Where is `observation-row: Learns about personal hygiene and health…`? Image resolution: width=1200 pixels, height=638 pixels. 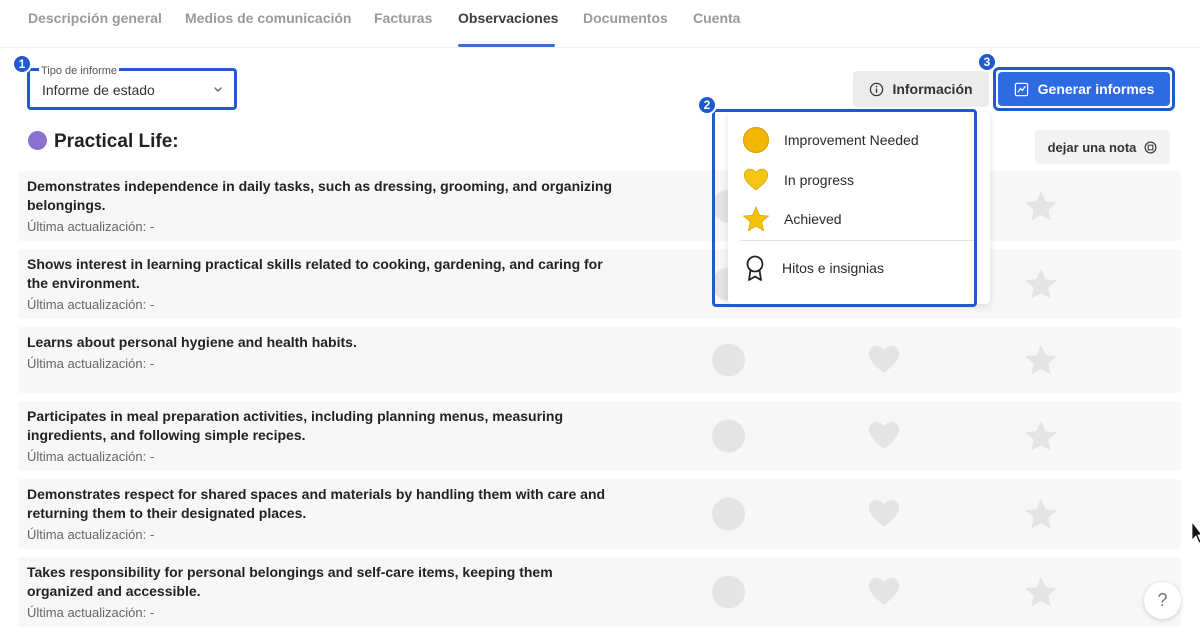
observation-row: Learns about personal hygiene and health… is located at coordinates (599, 360).